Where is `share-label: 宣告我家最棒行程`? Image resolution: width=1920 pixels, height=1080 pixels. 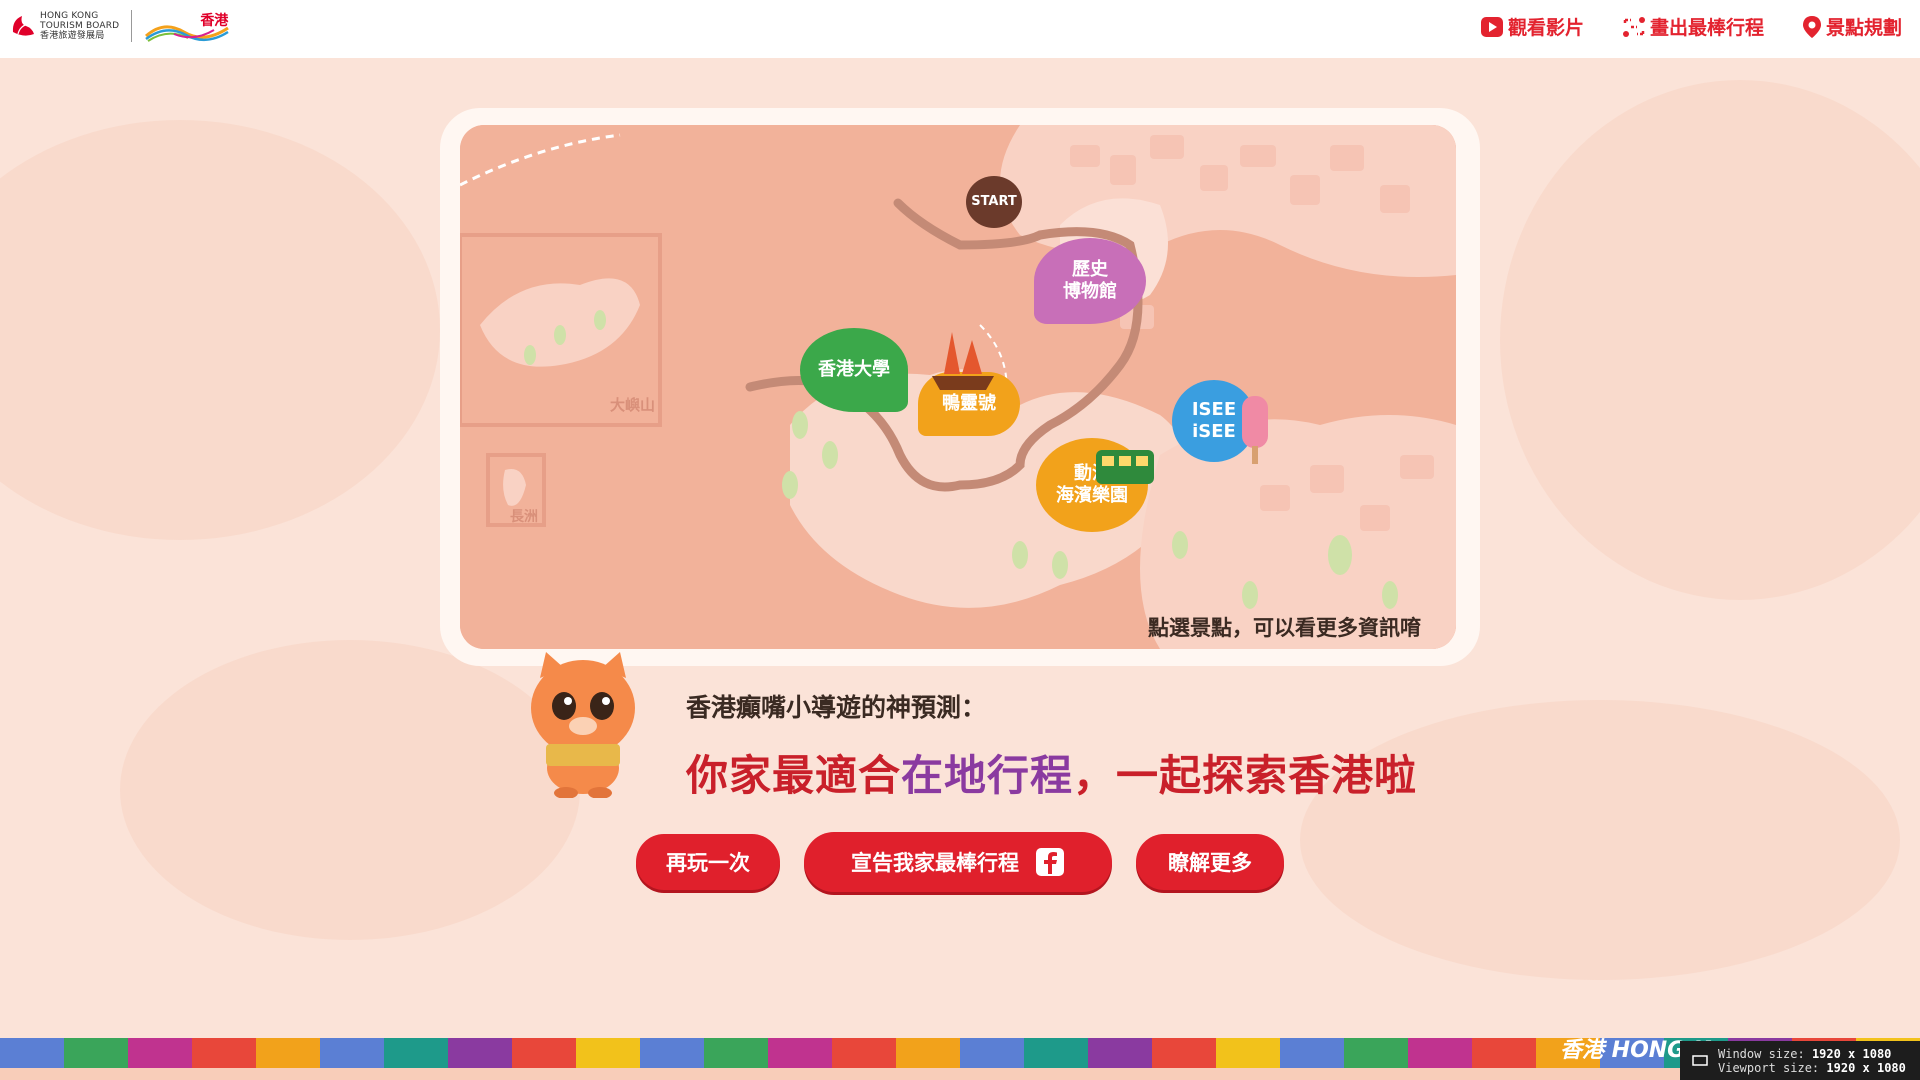
share-label: 宣告我家最棒行程 is located at coordinates (935, 863).